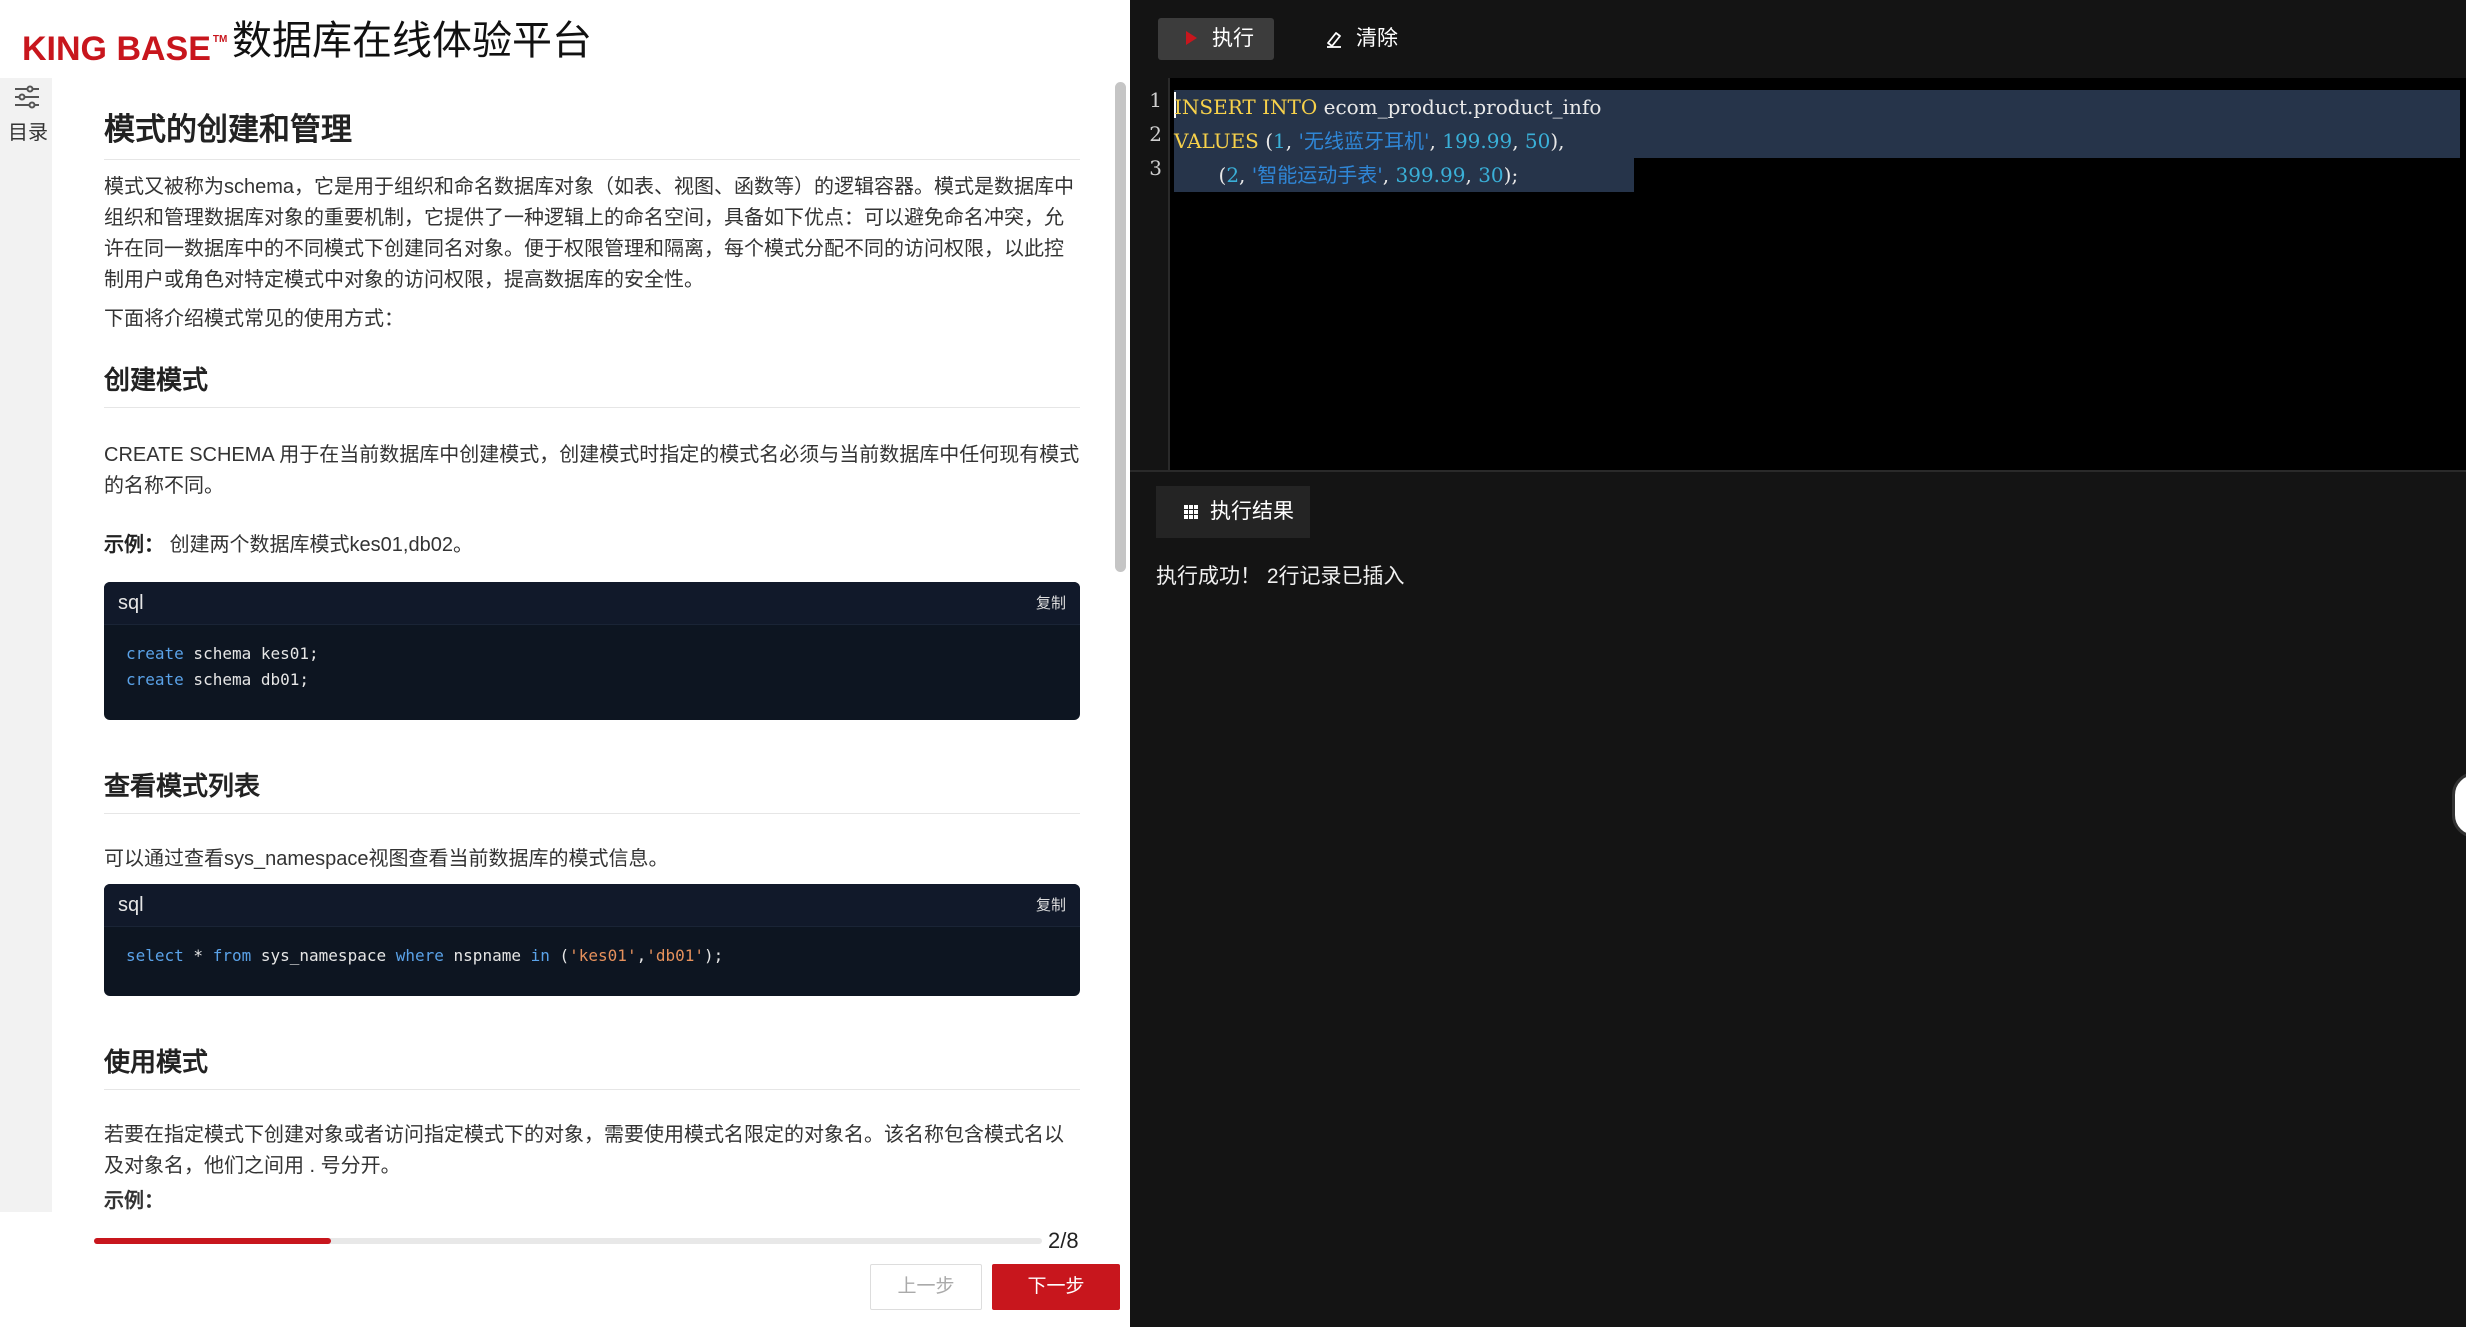 The height and width of the screenshot is (1327, 2466). Describe the element at coordinates (254, 319) in the screenshot. I see `doc-intro-2: 下面将介绍模式常见的使用方式：` at that location.